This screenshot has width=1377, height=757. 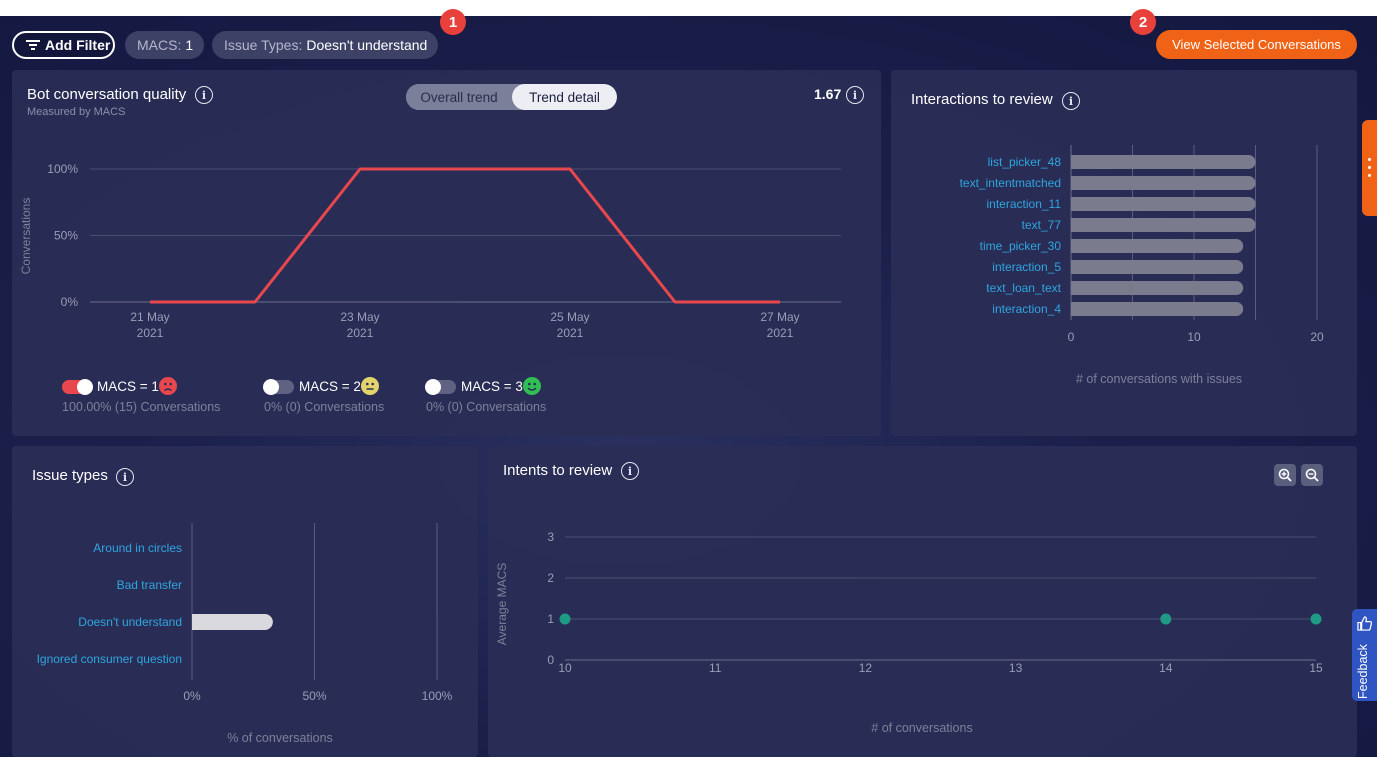 What do you see at coordinates (78, 45) in the screenshot?
I see `add-filter-label: Add Filter` at bounding box center [78, 45].